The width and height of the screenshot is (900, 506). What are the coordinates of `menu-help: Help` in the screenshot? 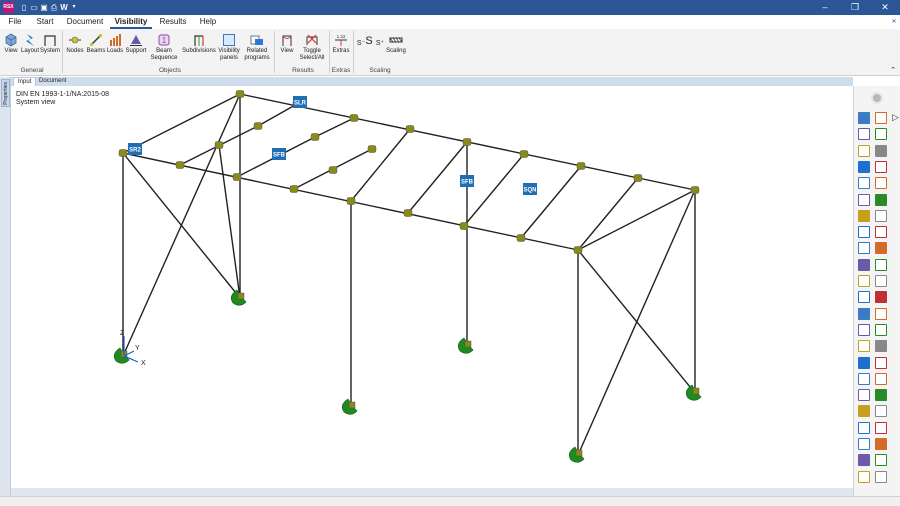 It's located at (208, 22).